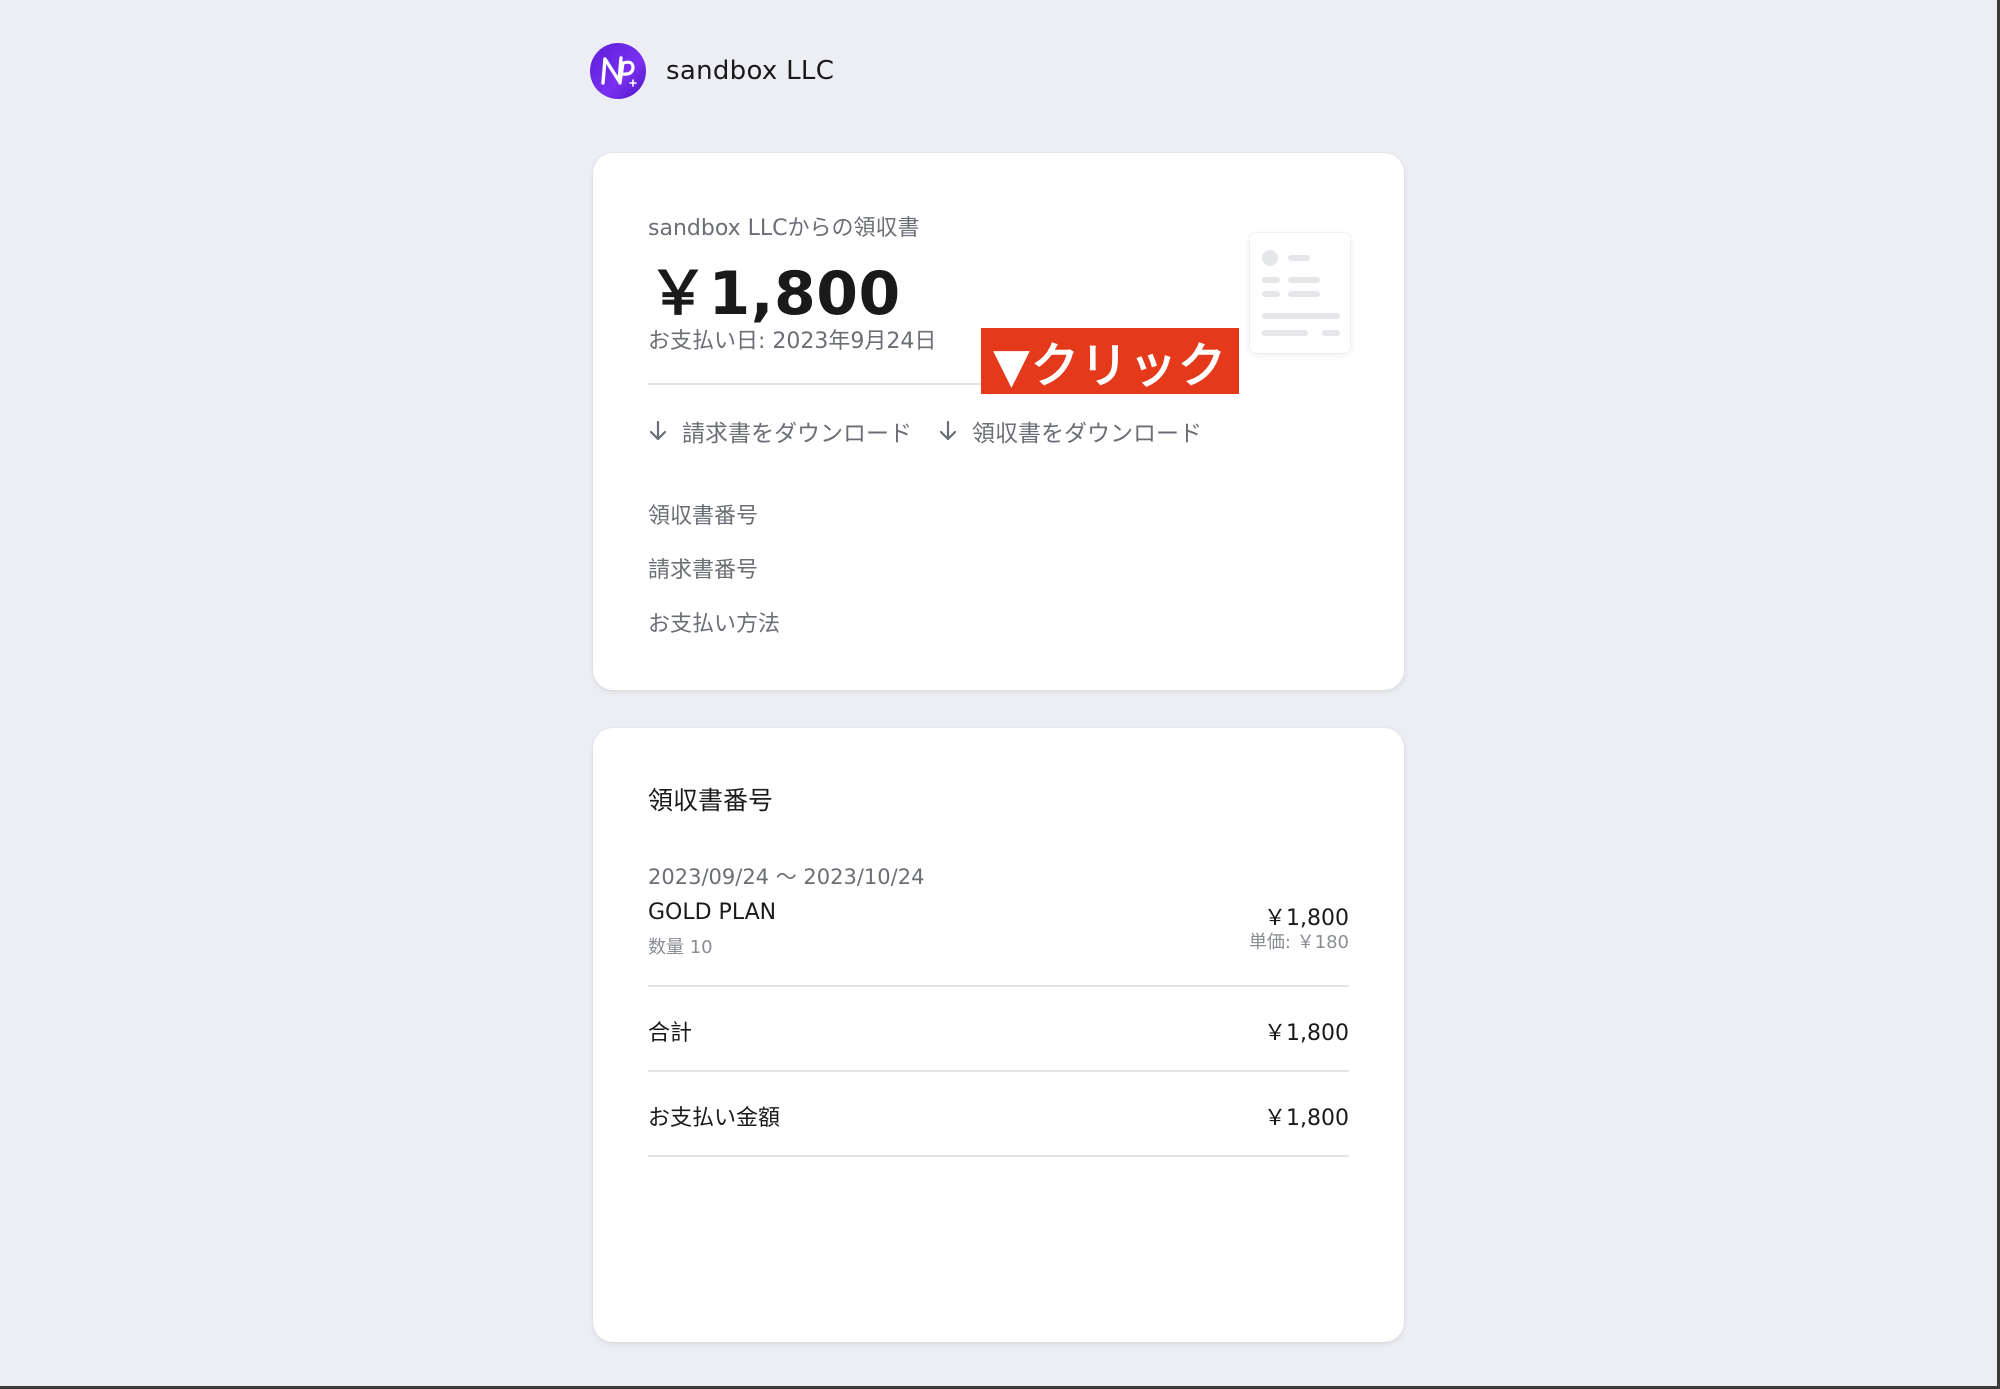  I want to click on payment-method-label: お支払い方法, so click(714, 624).